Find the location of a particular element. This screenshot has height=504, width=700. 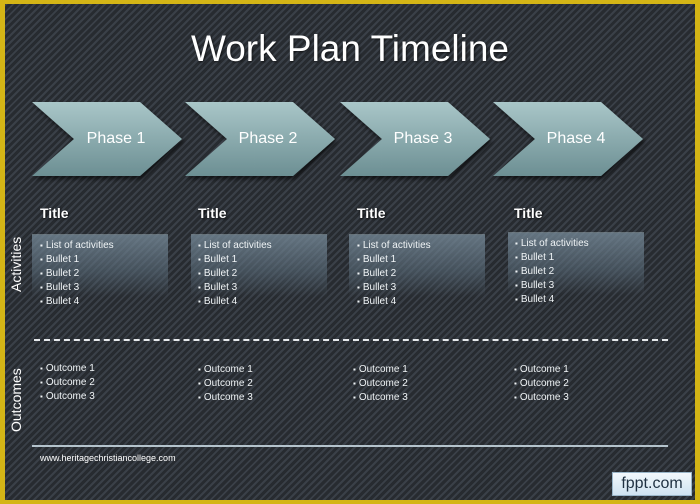

column-3-outcomes-list: Outcome 1 Outcome 2 Outcome 3 is located at coordinates (380, 384).